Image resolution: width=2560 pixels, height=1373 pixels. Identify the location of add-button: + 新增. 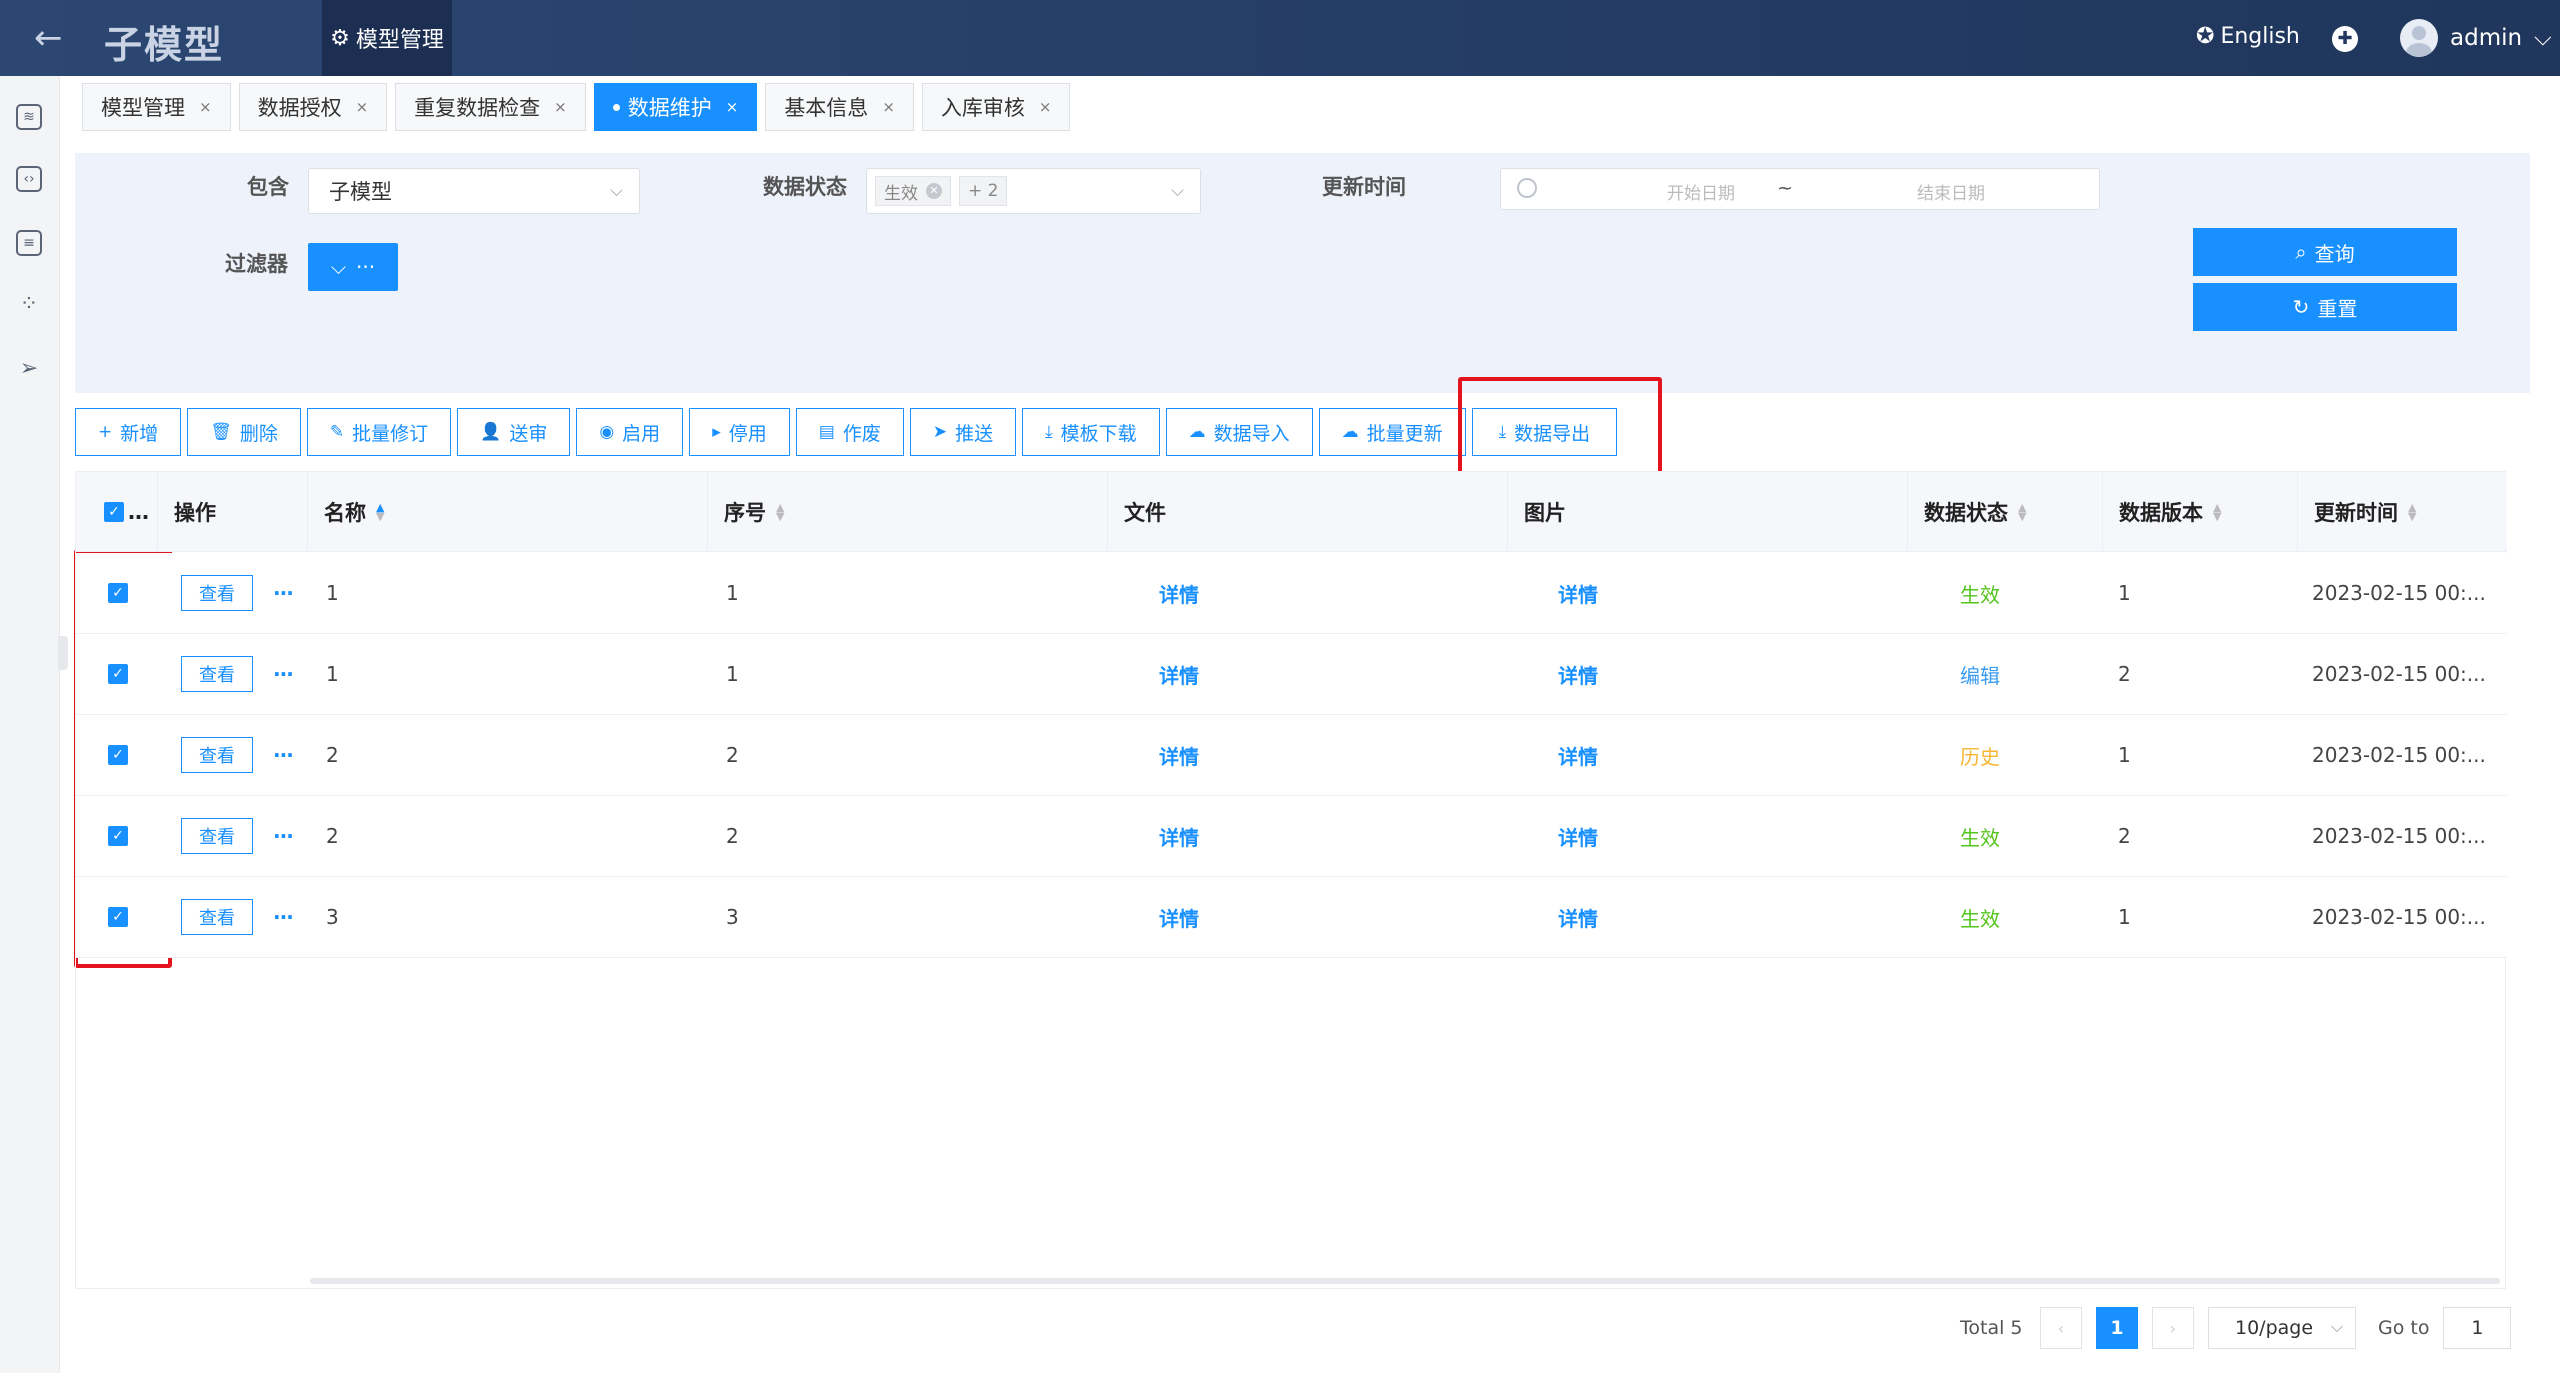
(128, 432).